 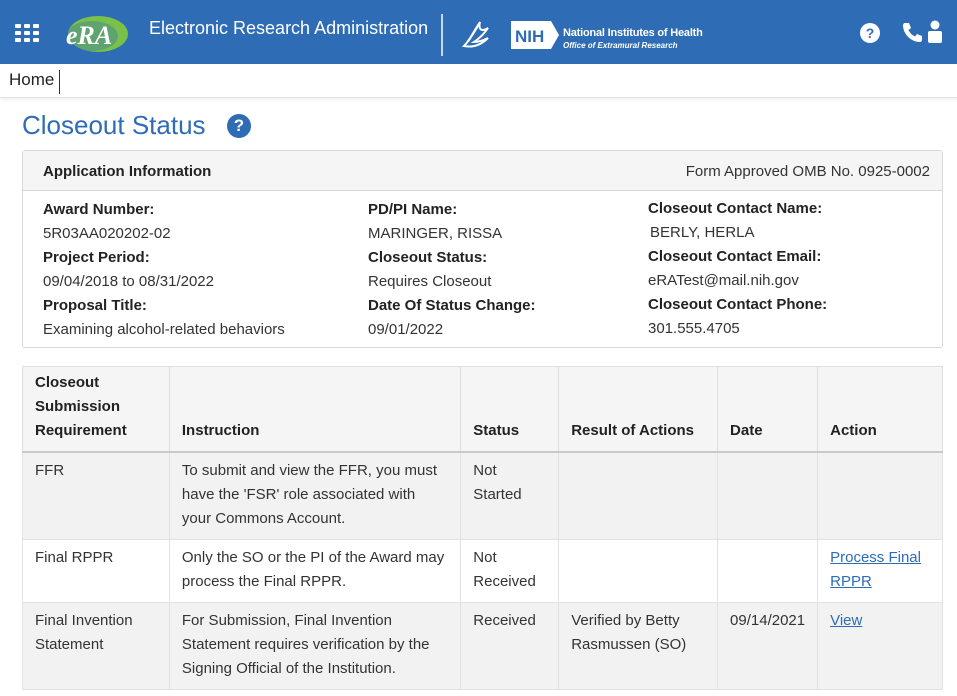 What do you see at coordinates (96, 409) in the screenshot?
I see `col-requirement-header: Closeout Submission Requirement` at bounding box center [96, 409].